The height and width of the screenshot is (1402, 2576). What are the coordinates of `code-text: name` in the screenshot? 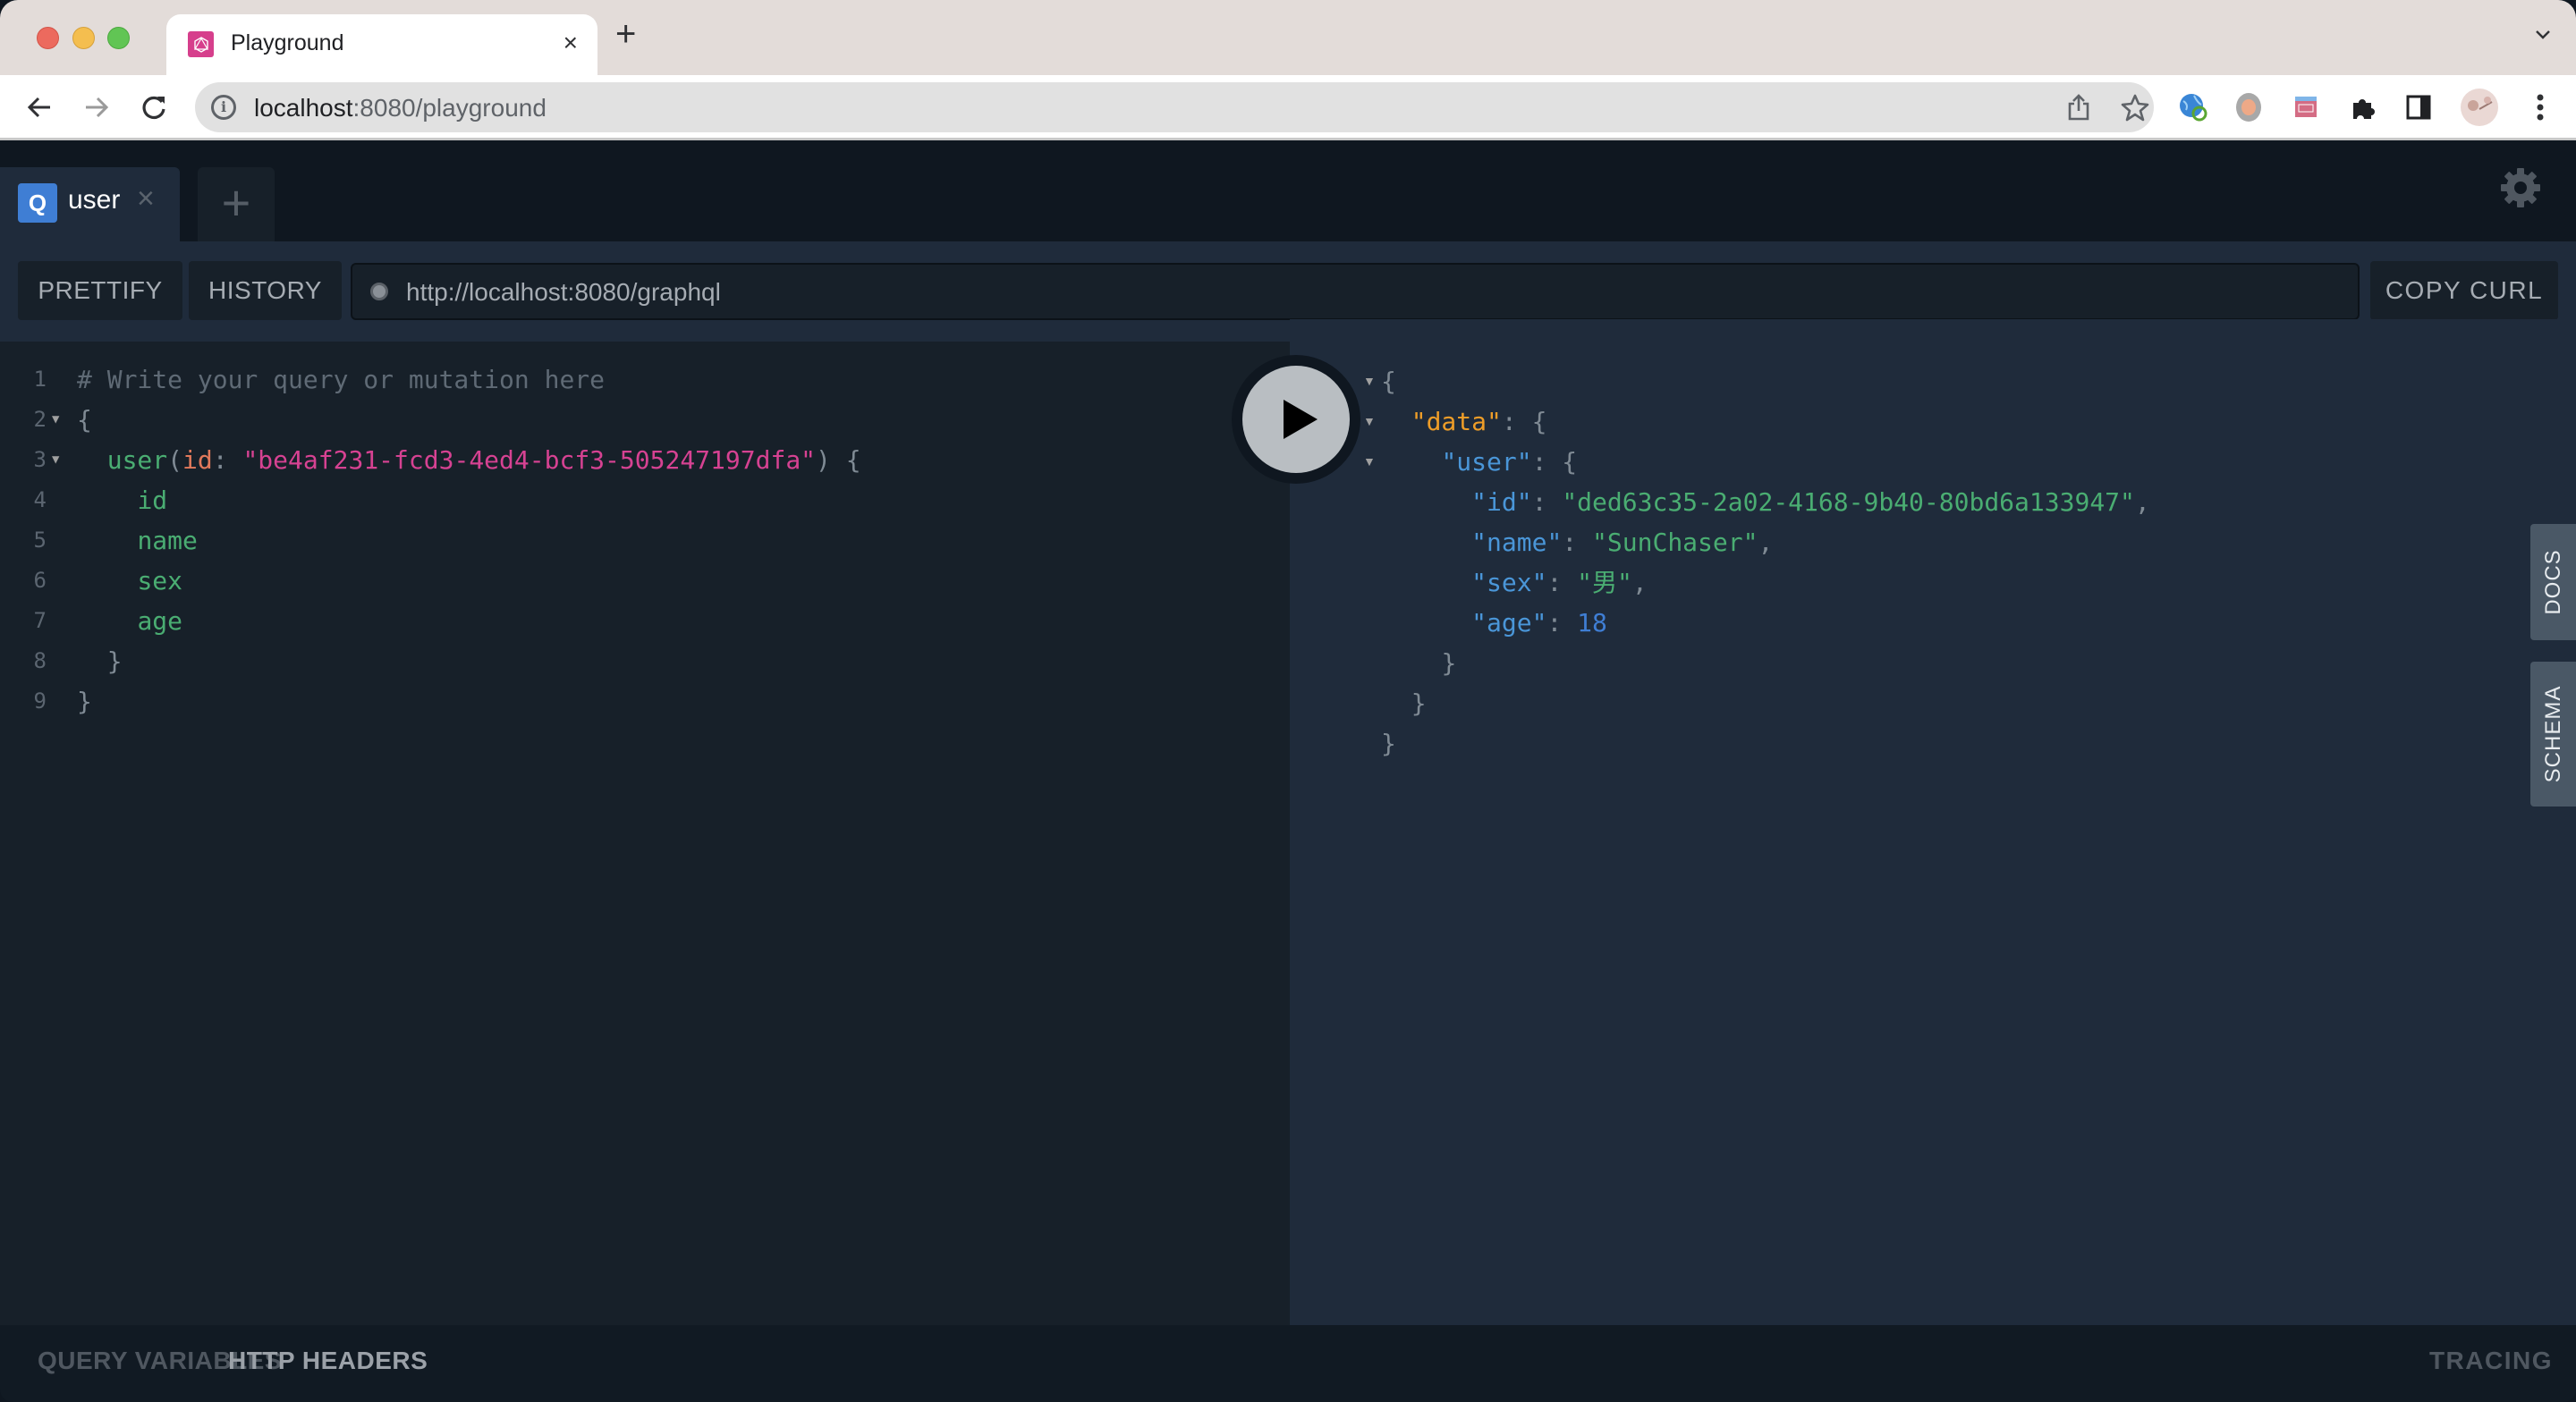 It's located at (137, 540).